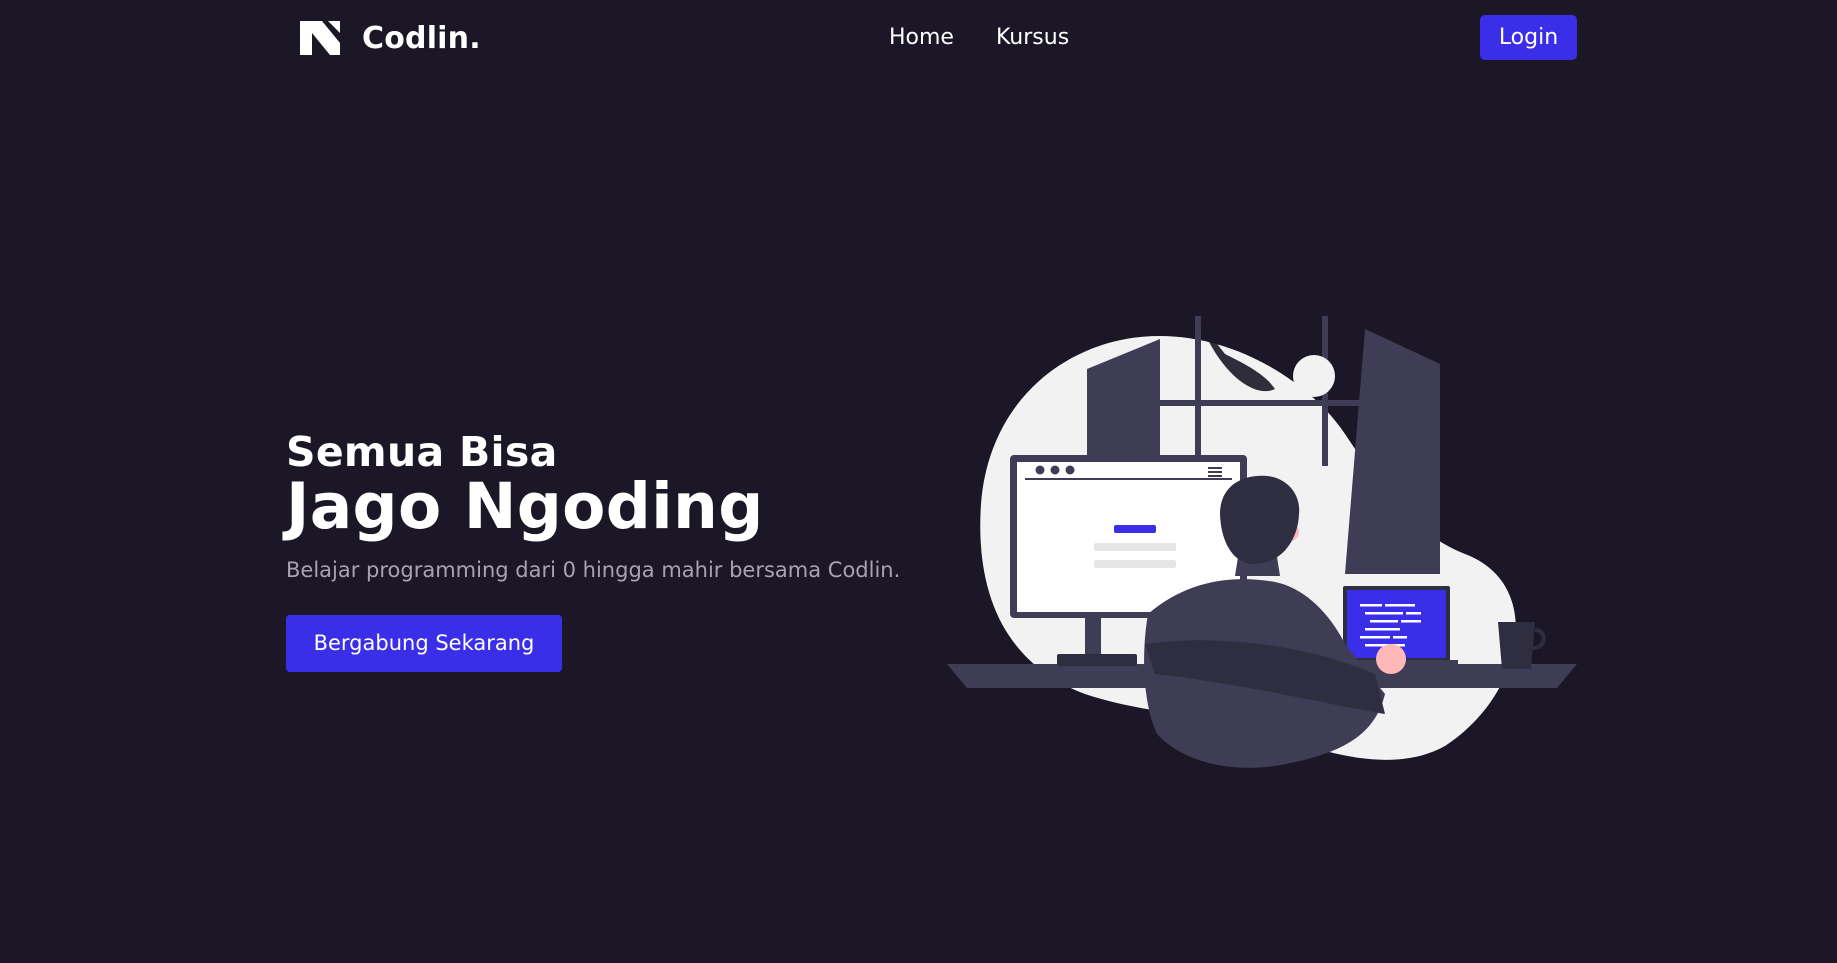 The height and width of the screenshot is (963, 1837). Describe the element at coordinates (1032, 38) in the screenshot. I see `nav-link-kursus: Kursus` at that location.